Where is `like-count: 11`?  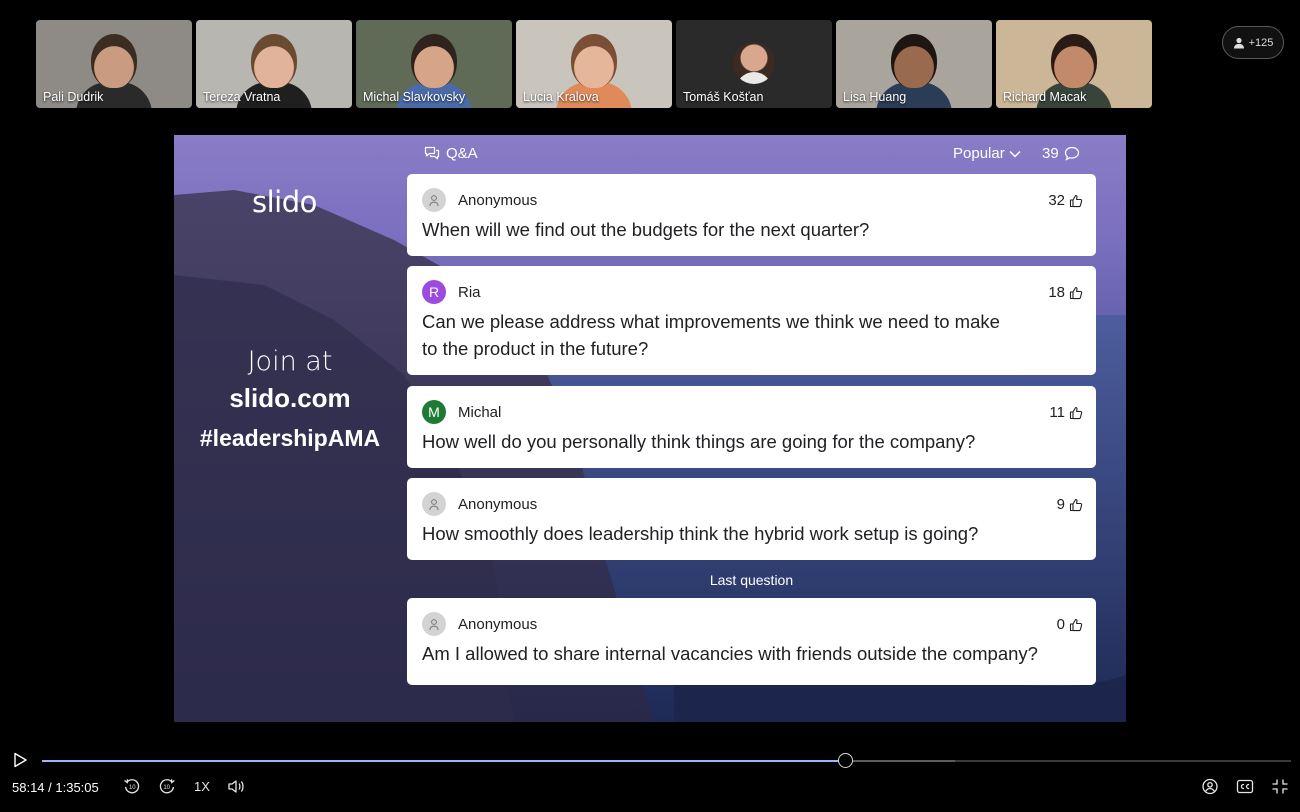
like-count: 11 is located at coordinates (1066, 412).